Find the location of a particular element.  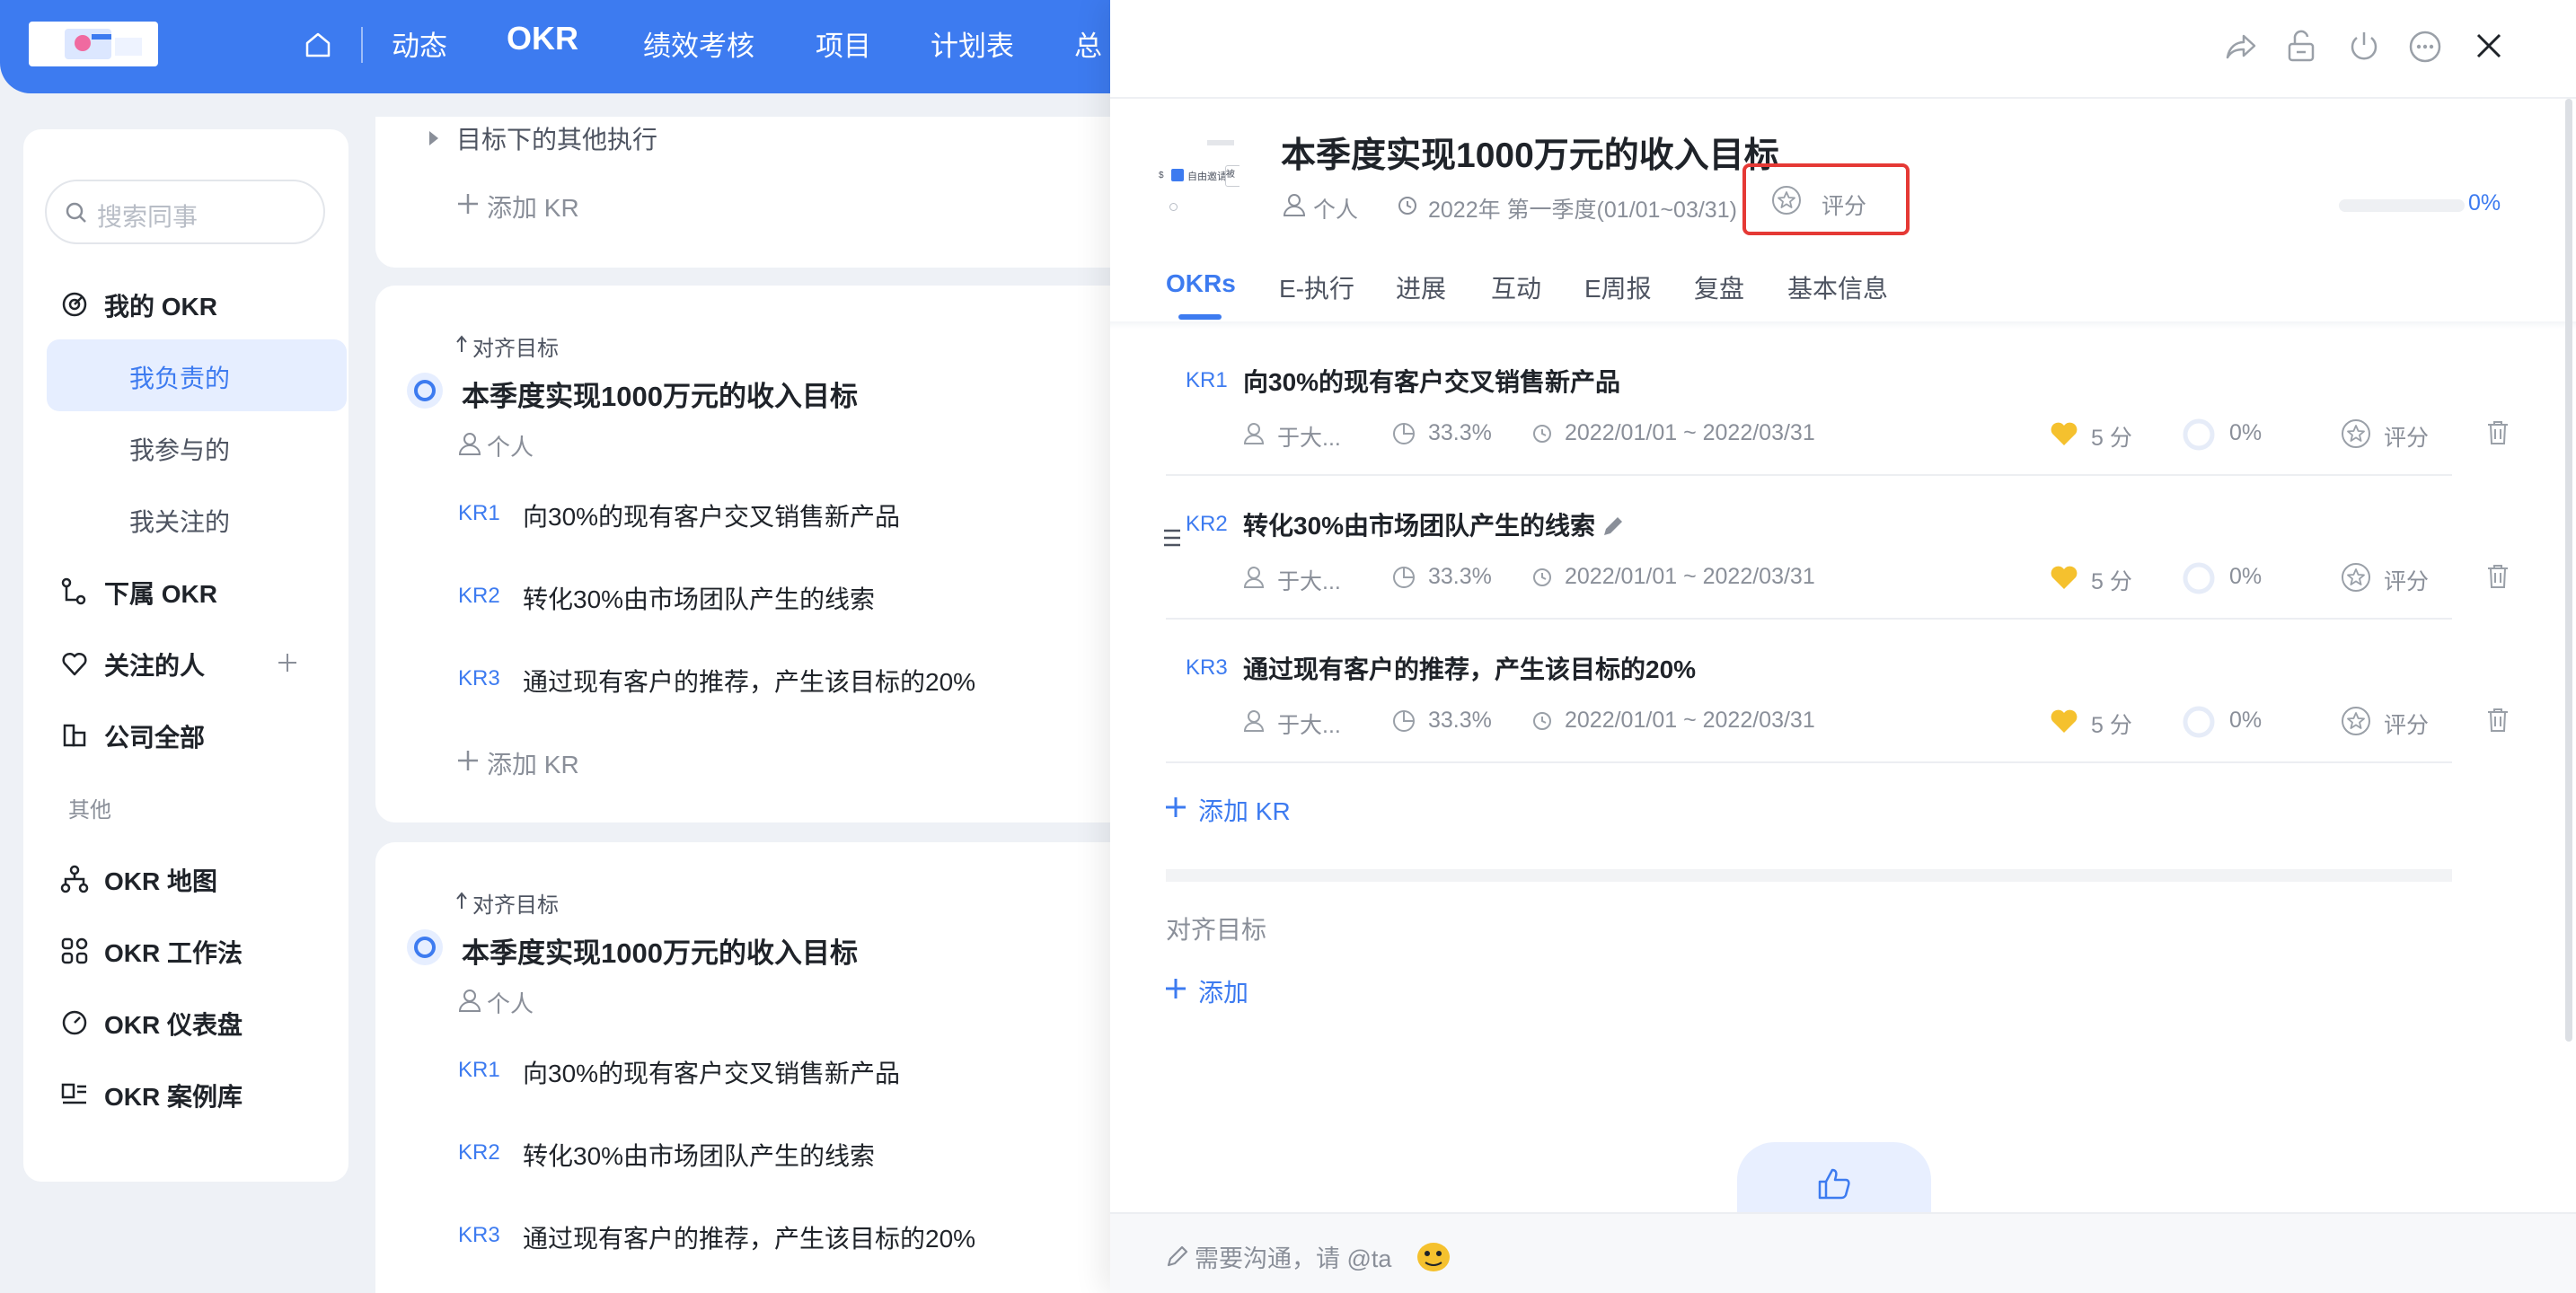

kr-title: 转化30%由市场团队产生的线索 is located at coordinates (1419, 524).